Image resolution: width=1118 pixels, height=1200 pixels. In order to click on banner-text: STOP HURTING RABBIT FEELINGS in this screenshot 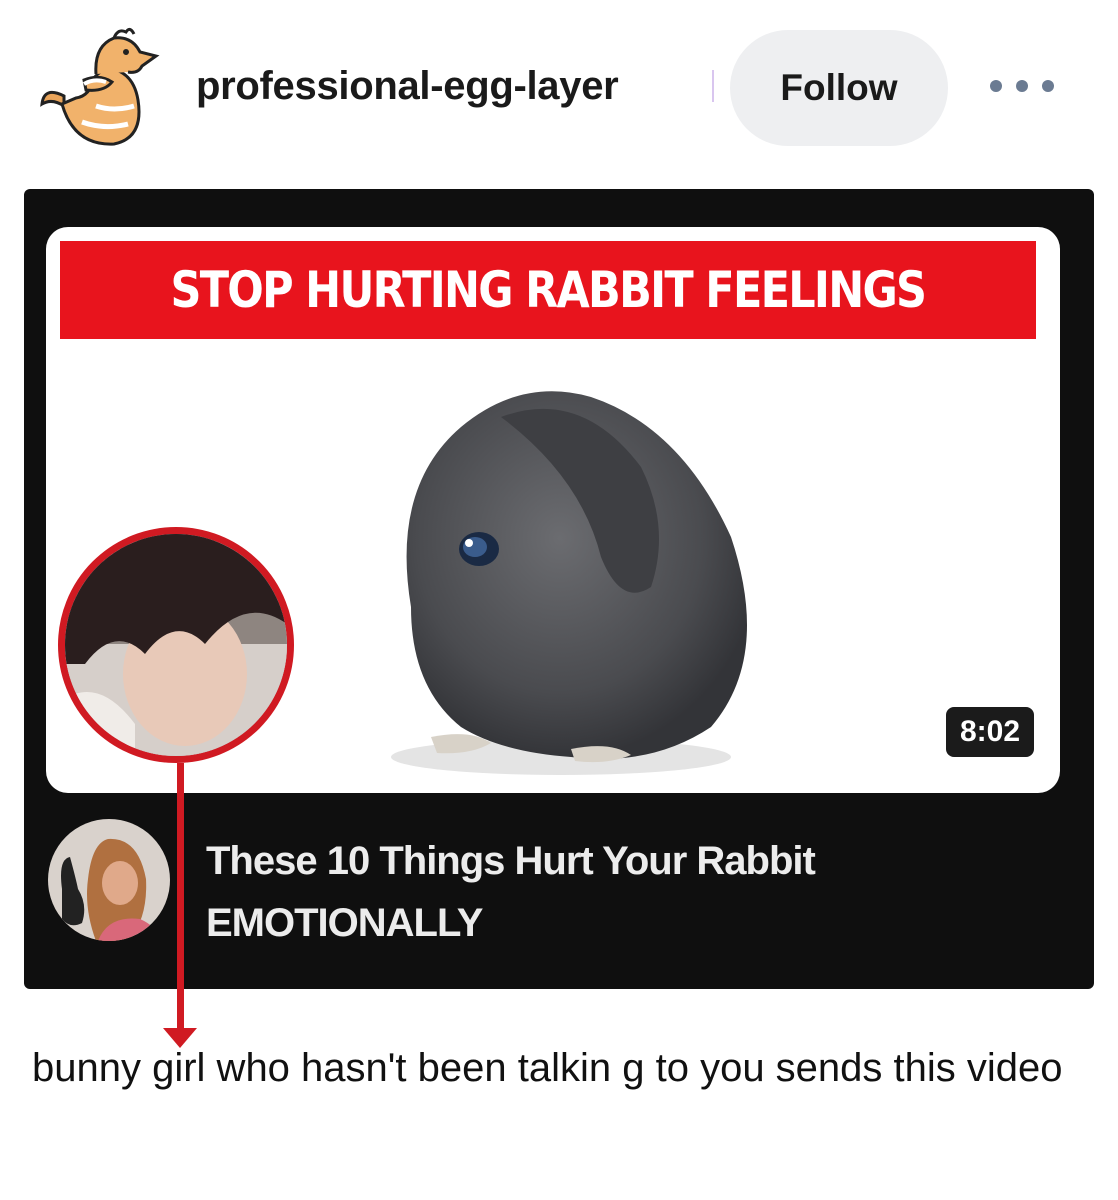, I will do `click(549, 290)`.